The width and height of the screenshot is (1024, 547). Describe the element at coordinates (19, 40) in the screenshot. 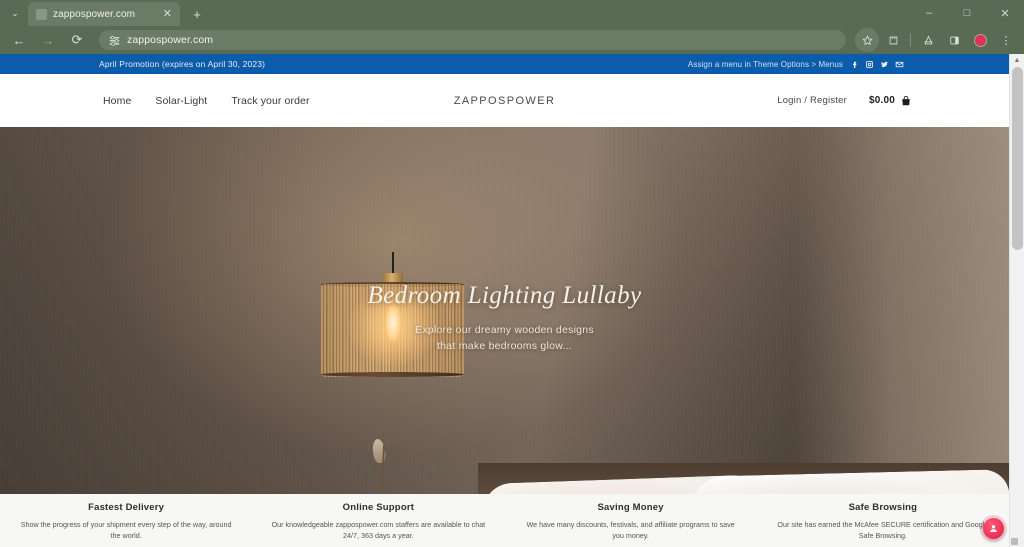

I see `back-icon: ←` at that location.